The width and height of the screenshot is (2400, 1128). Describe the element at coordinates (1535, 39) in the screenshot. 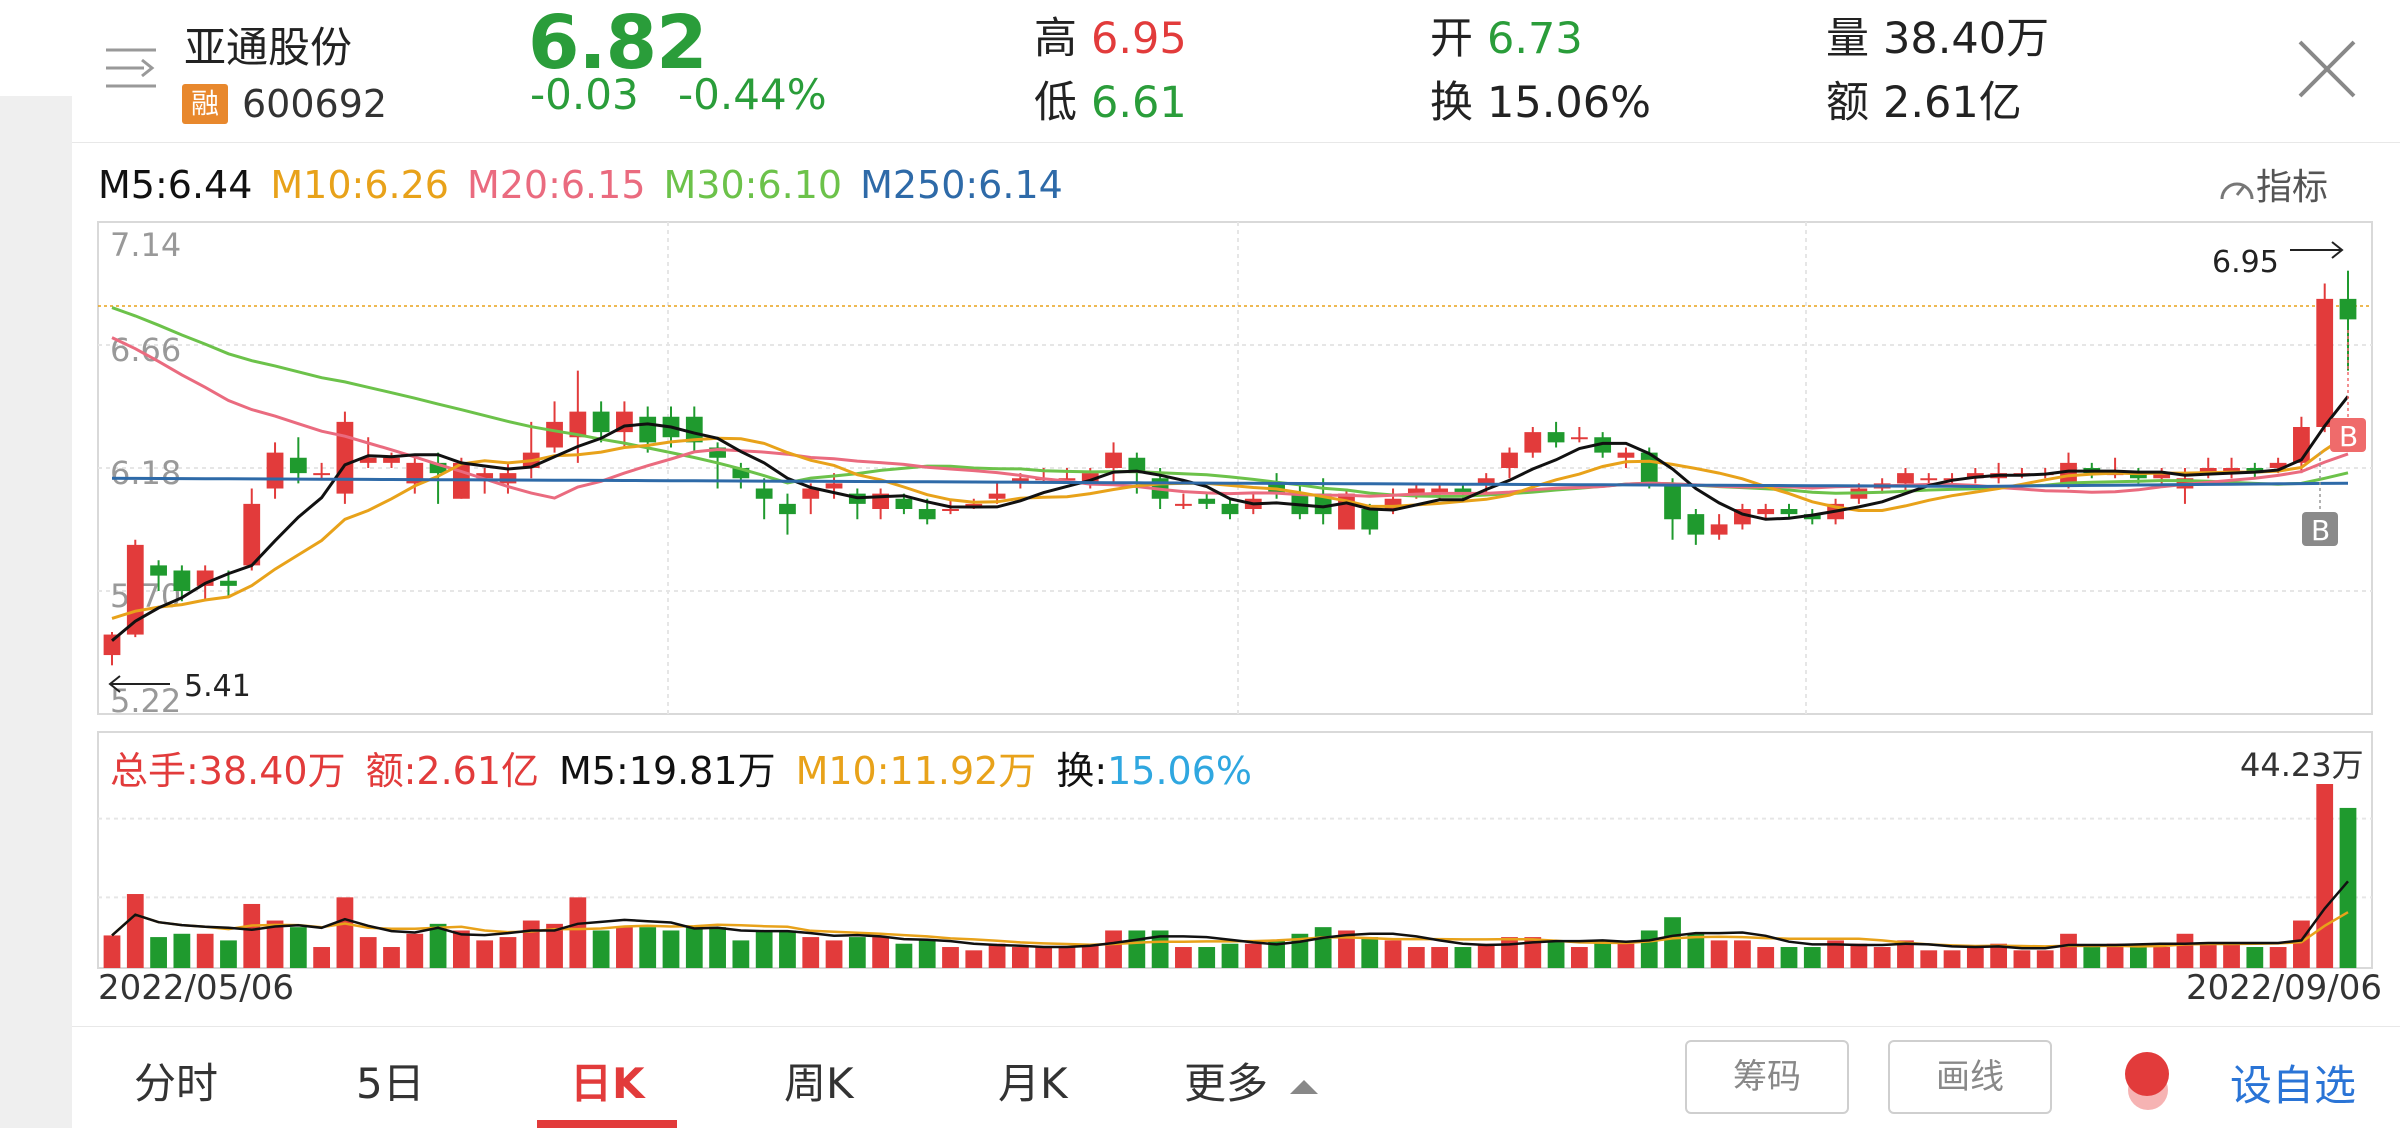

I see `open-value: 6.73` at that location.